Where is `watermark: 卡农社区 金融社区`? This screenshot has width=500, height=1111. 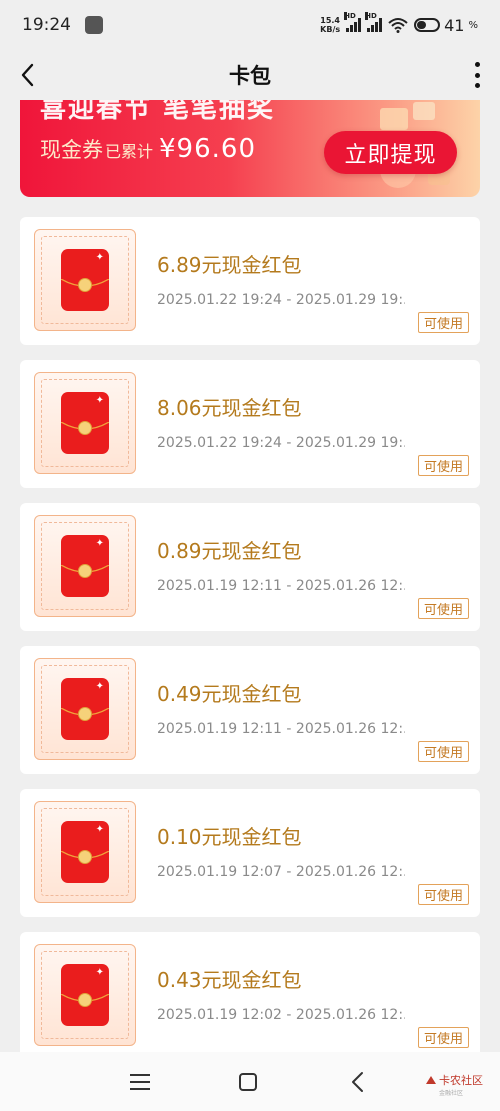 watermark: 卡农社区 金融社区 is located at coordinates (454, 1084).